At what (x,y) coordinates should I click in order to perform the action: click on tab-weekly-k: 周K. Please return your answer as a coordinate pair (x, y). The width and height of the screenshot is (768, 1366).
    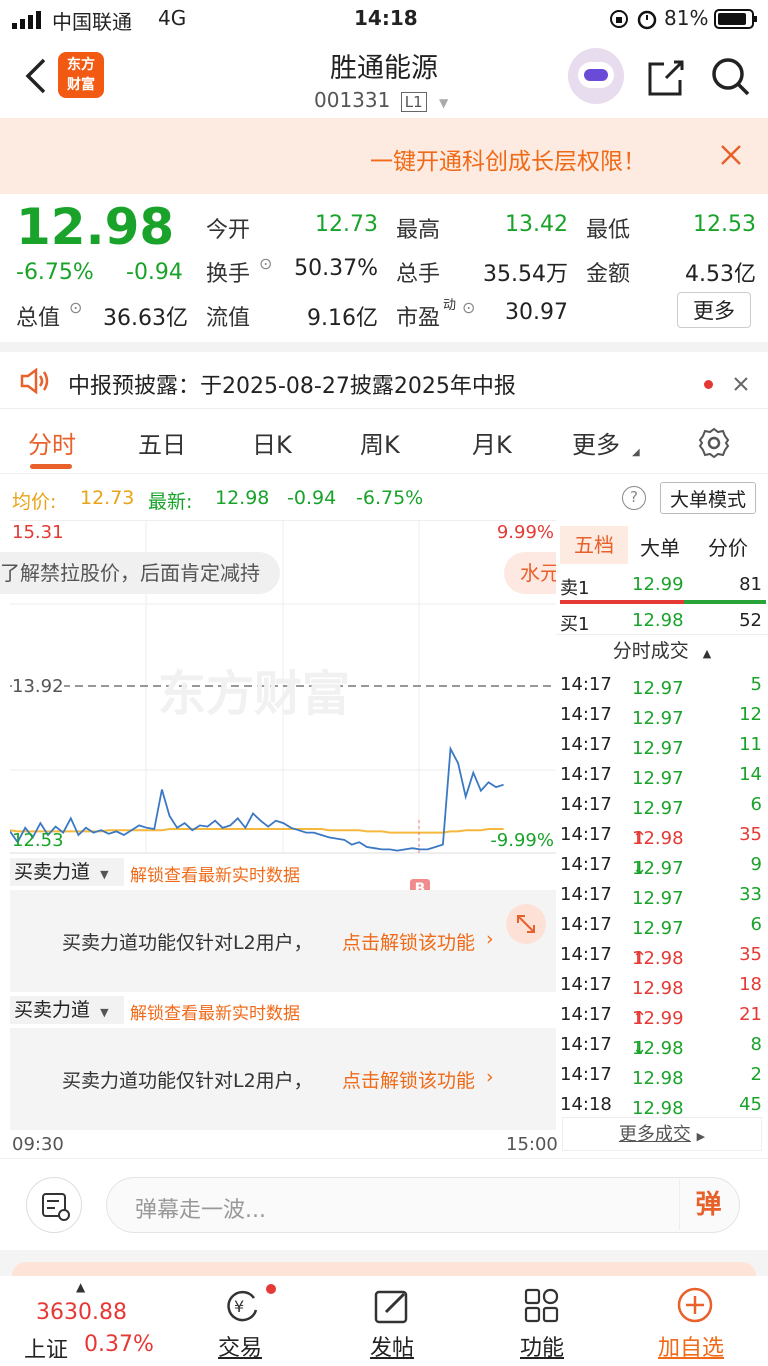
    Looking at the image, I should click on (380, 442).